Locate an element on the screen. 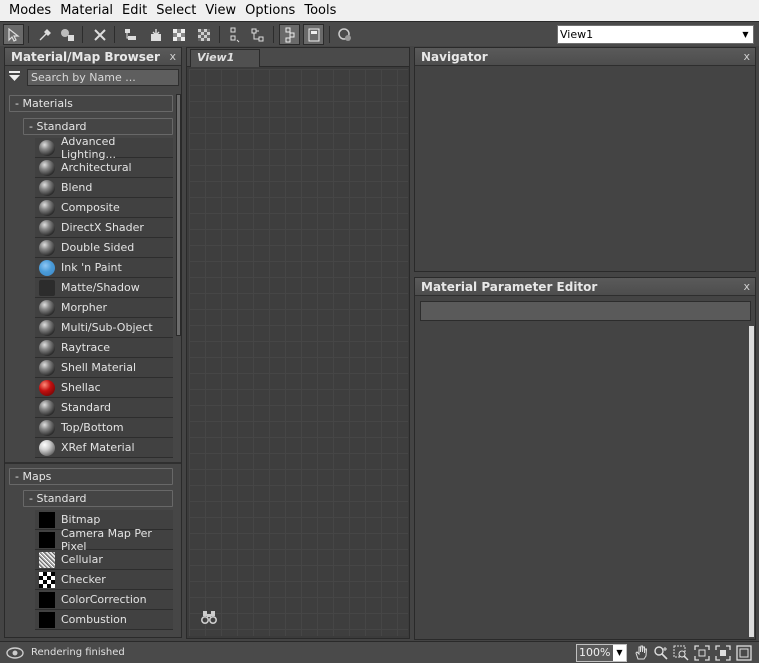  material-item-label: Composite is located at coordinates (90, 207).